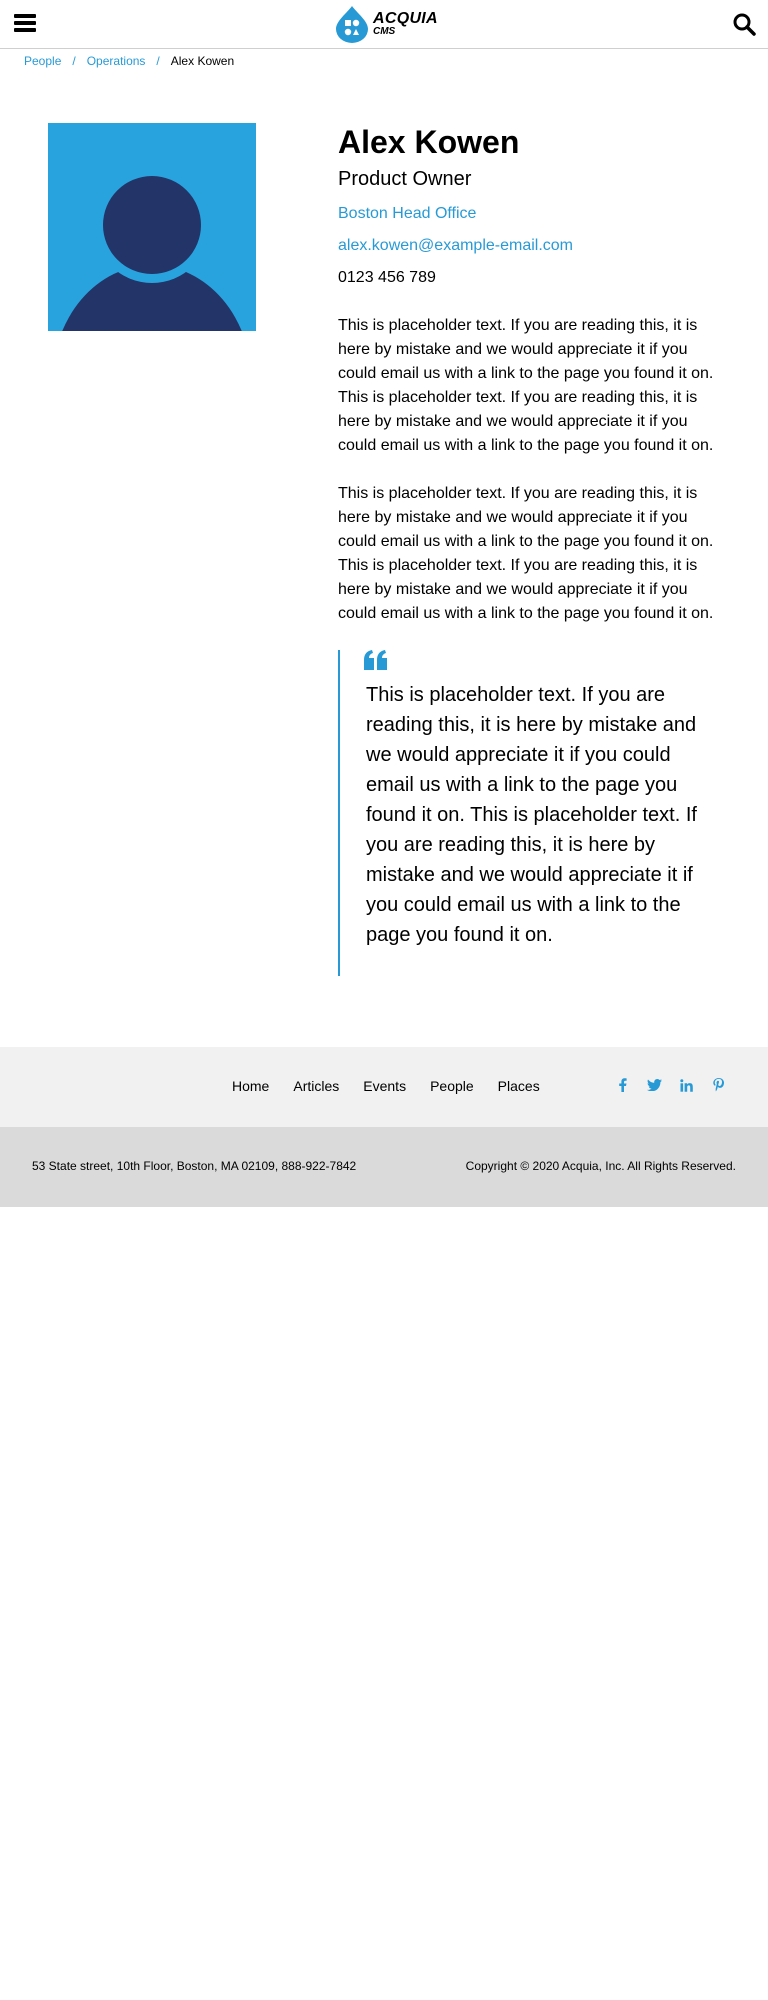  What do you see at coordinates (116, 61) in the screenshot?
I see `breadcrumb-link-operations: Operations` at bounding box center [116, 61].